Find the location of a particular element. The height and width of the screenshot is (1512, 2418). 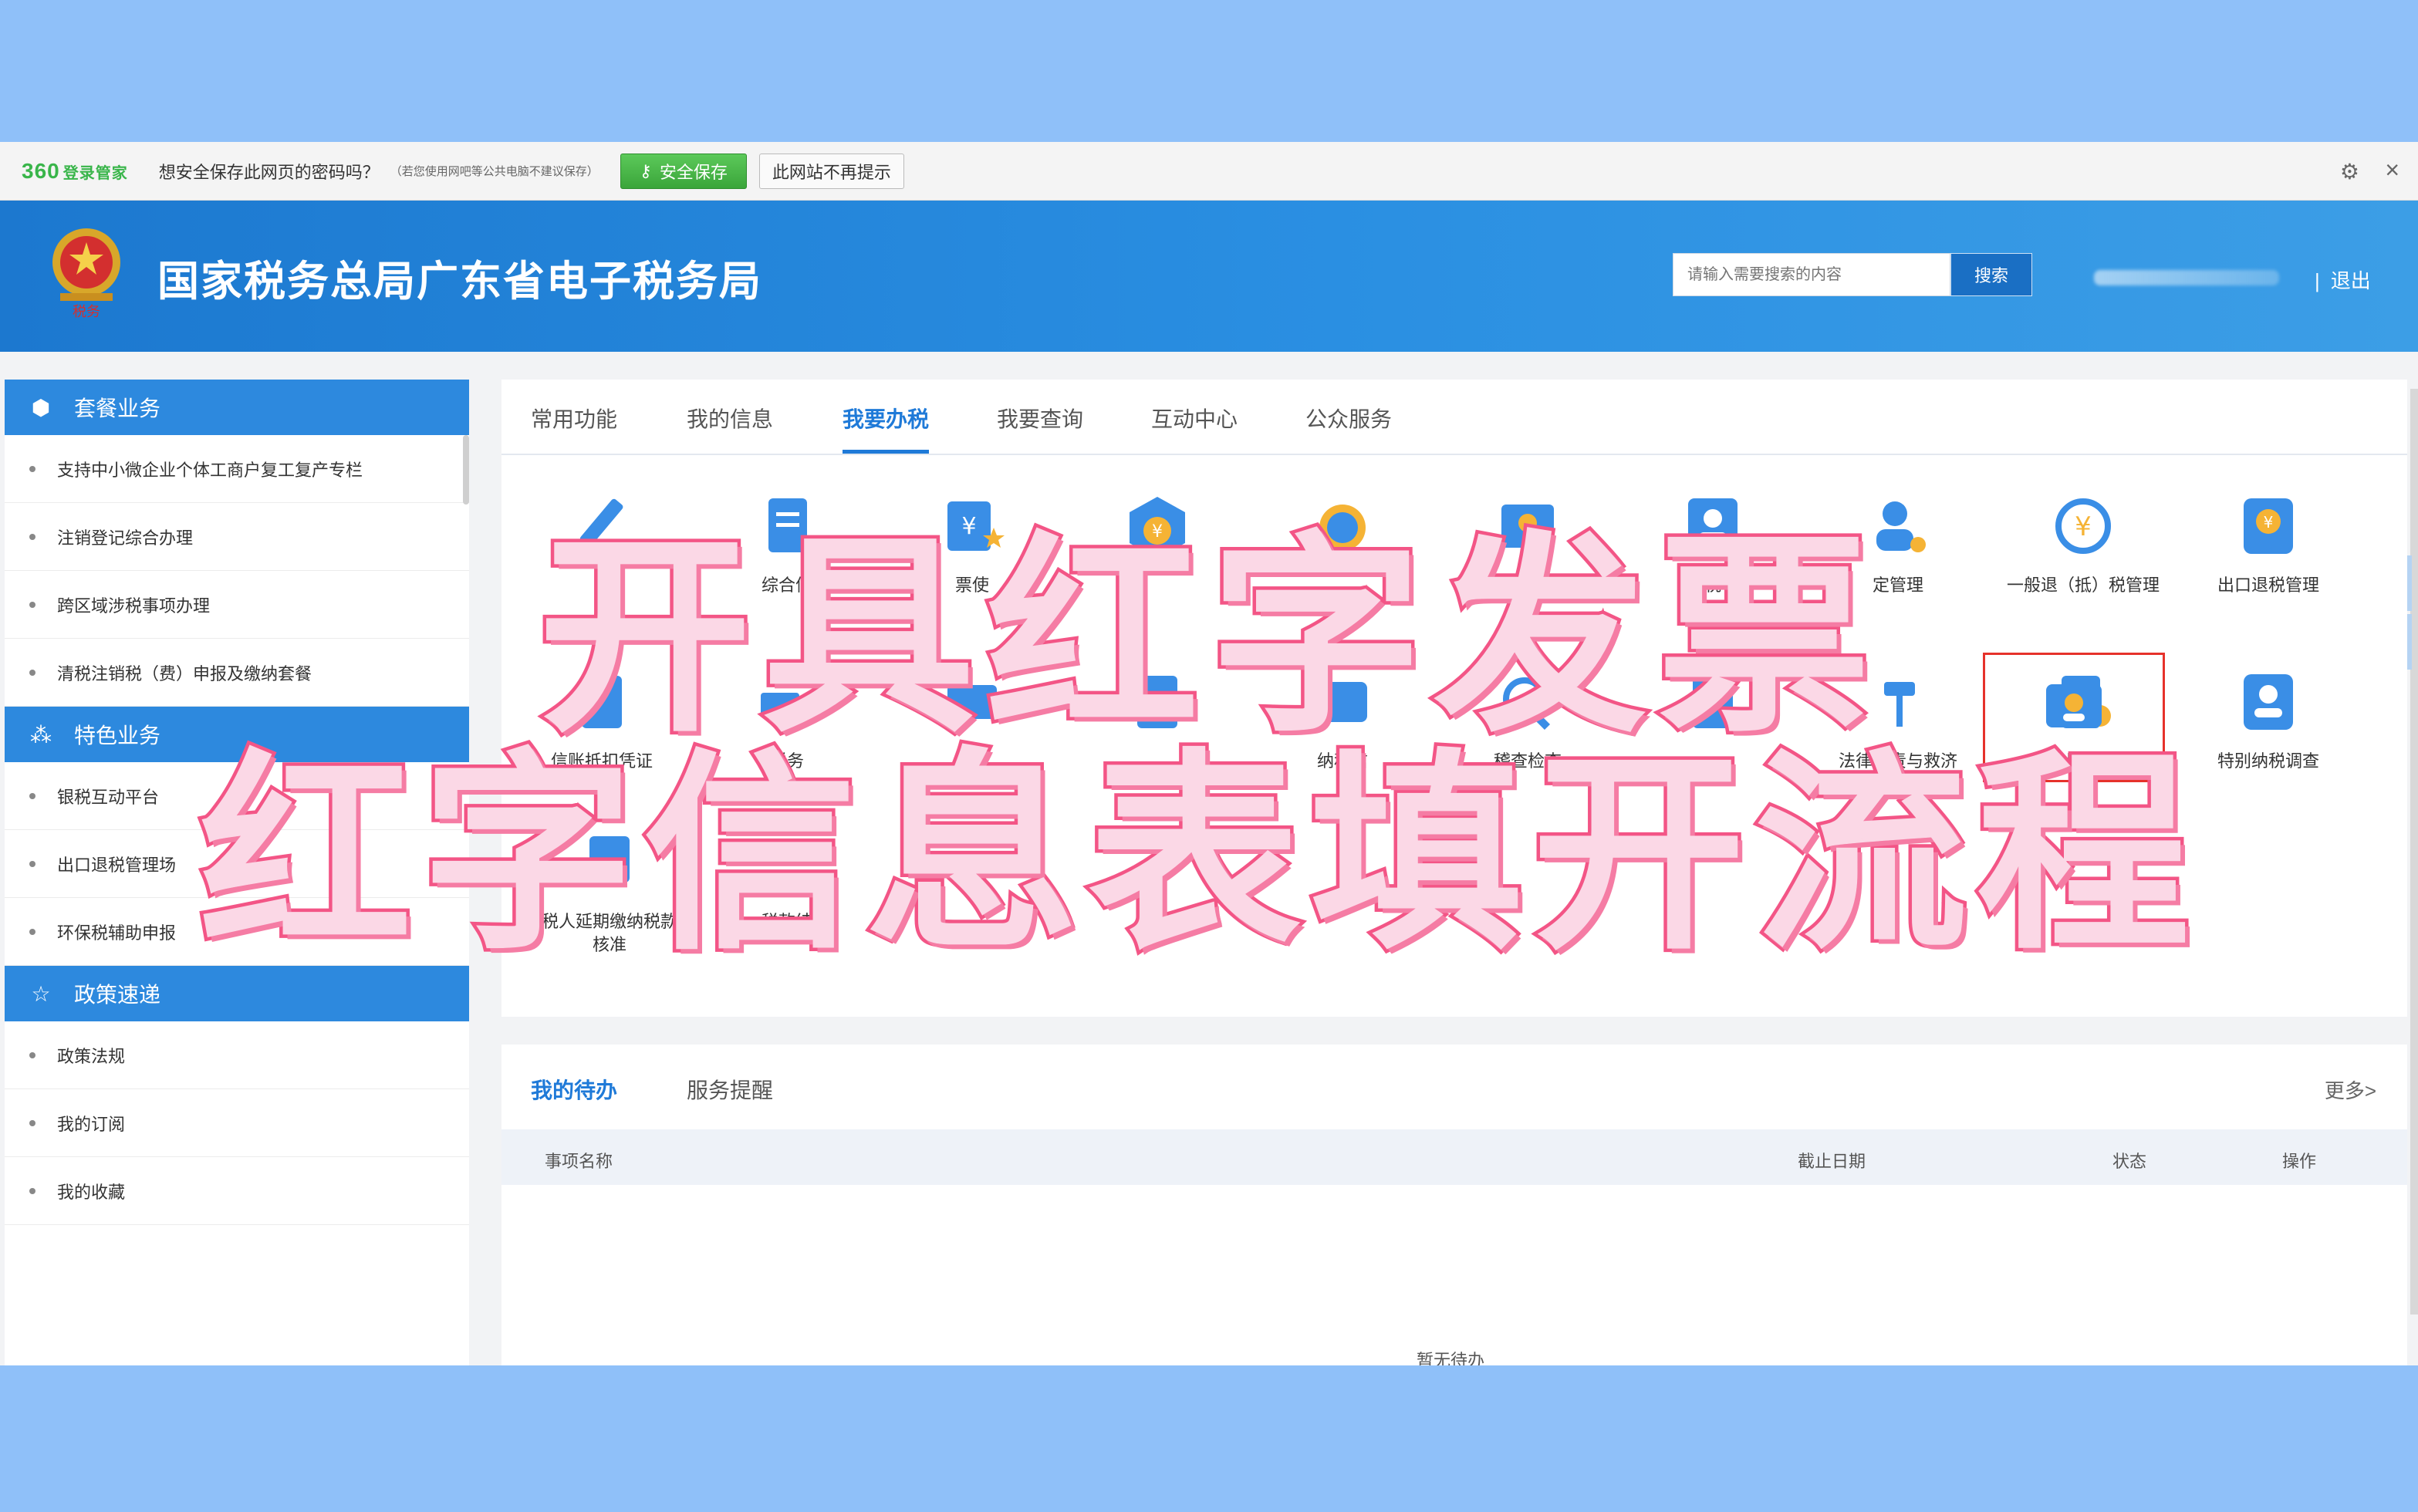

export-refund-icon: ¥ is located at coordinates (2268, 526).